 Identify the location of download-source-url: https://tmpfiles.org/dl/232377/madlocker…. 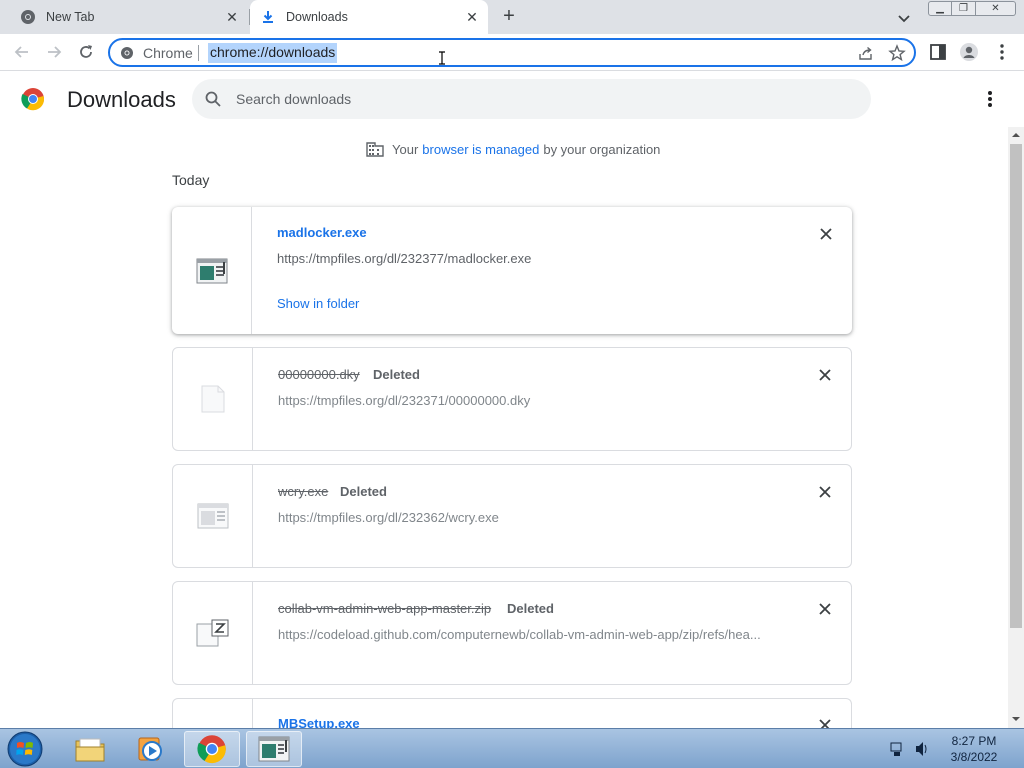
(527, 258).